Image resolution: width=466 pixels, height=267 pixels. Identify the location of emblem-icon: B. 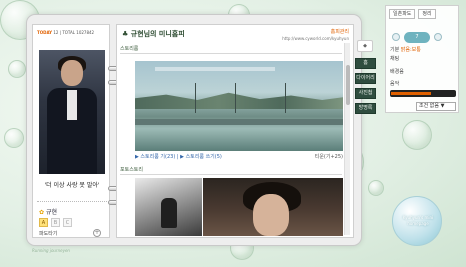
(55, 222).